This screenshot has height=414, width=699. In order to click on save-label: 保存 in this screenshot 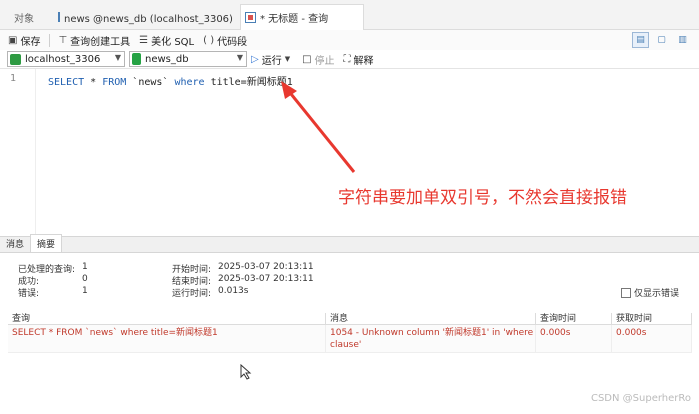, I will do `click(30, 42)`.